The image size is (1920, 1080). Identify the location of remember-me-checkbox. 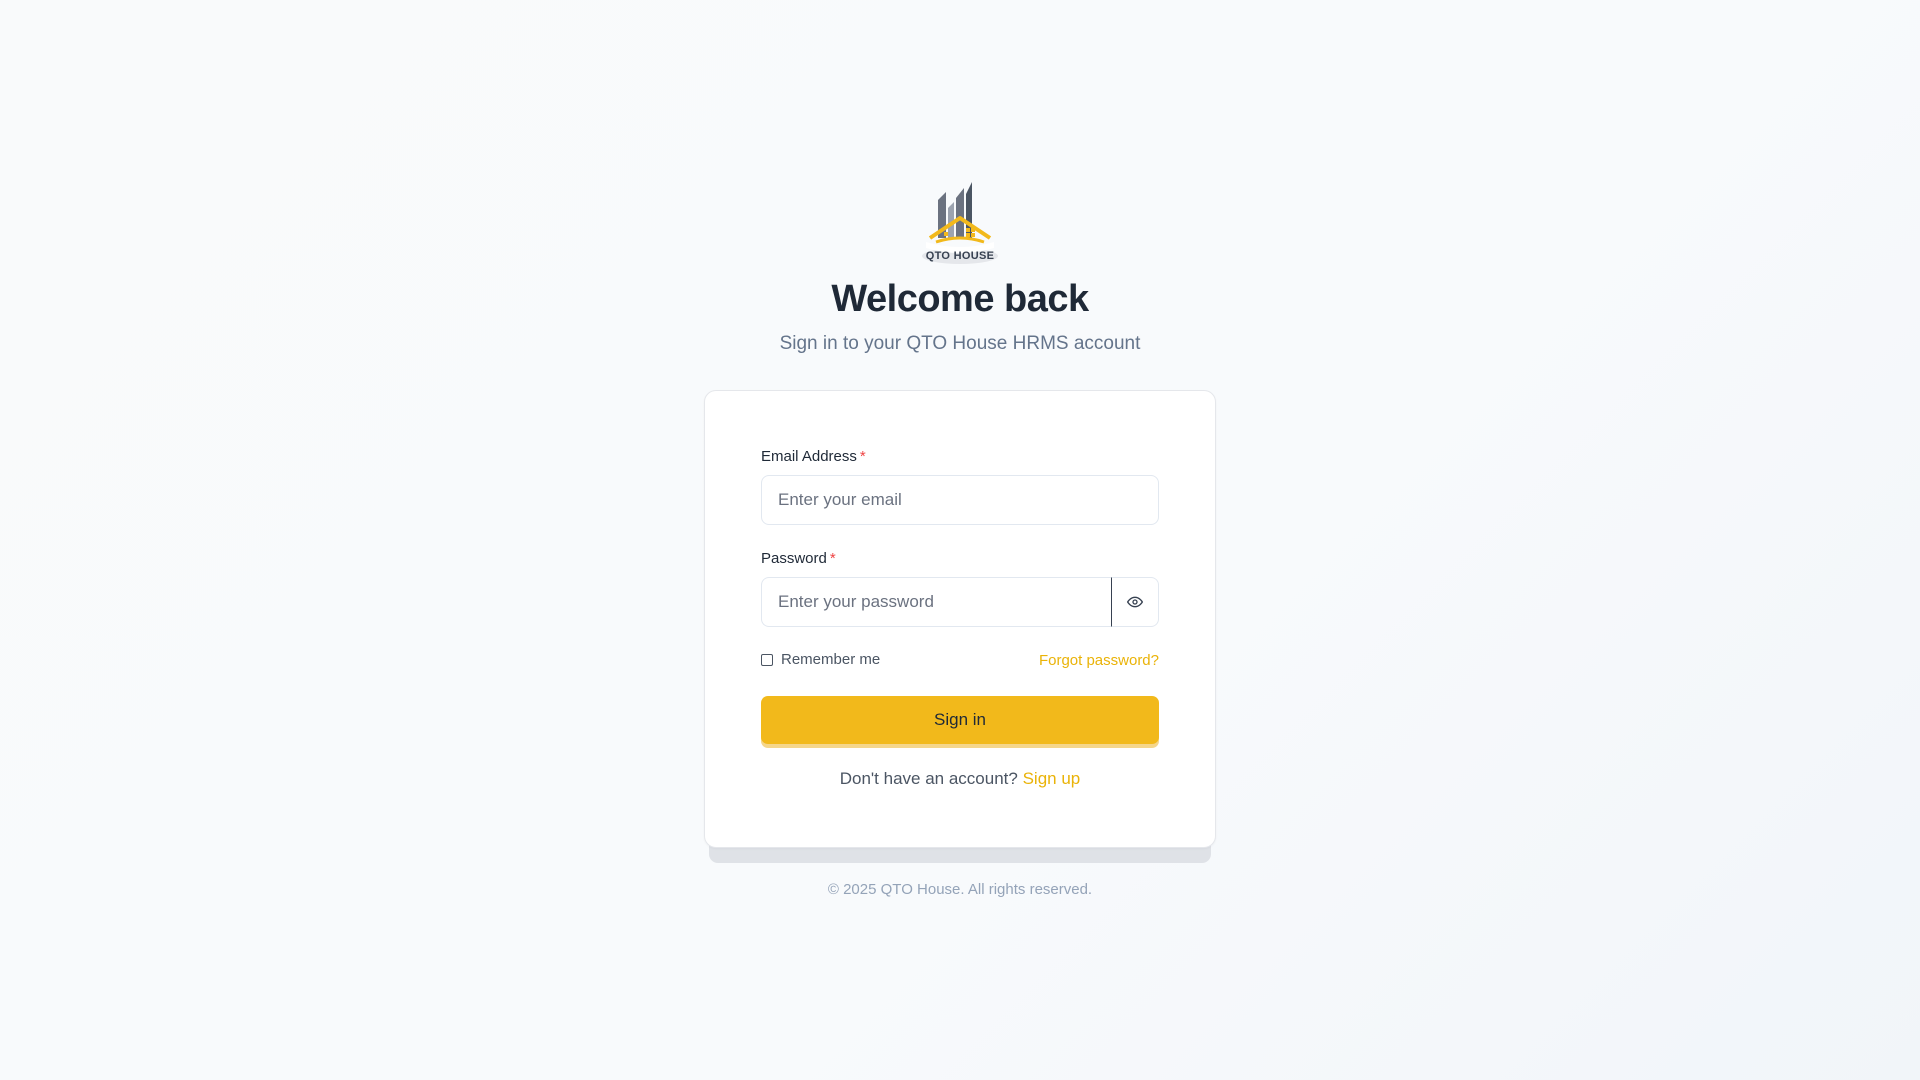
(767, 659).